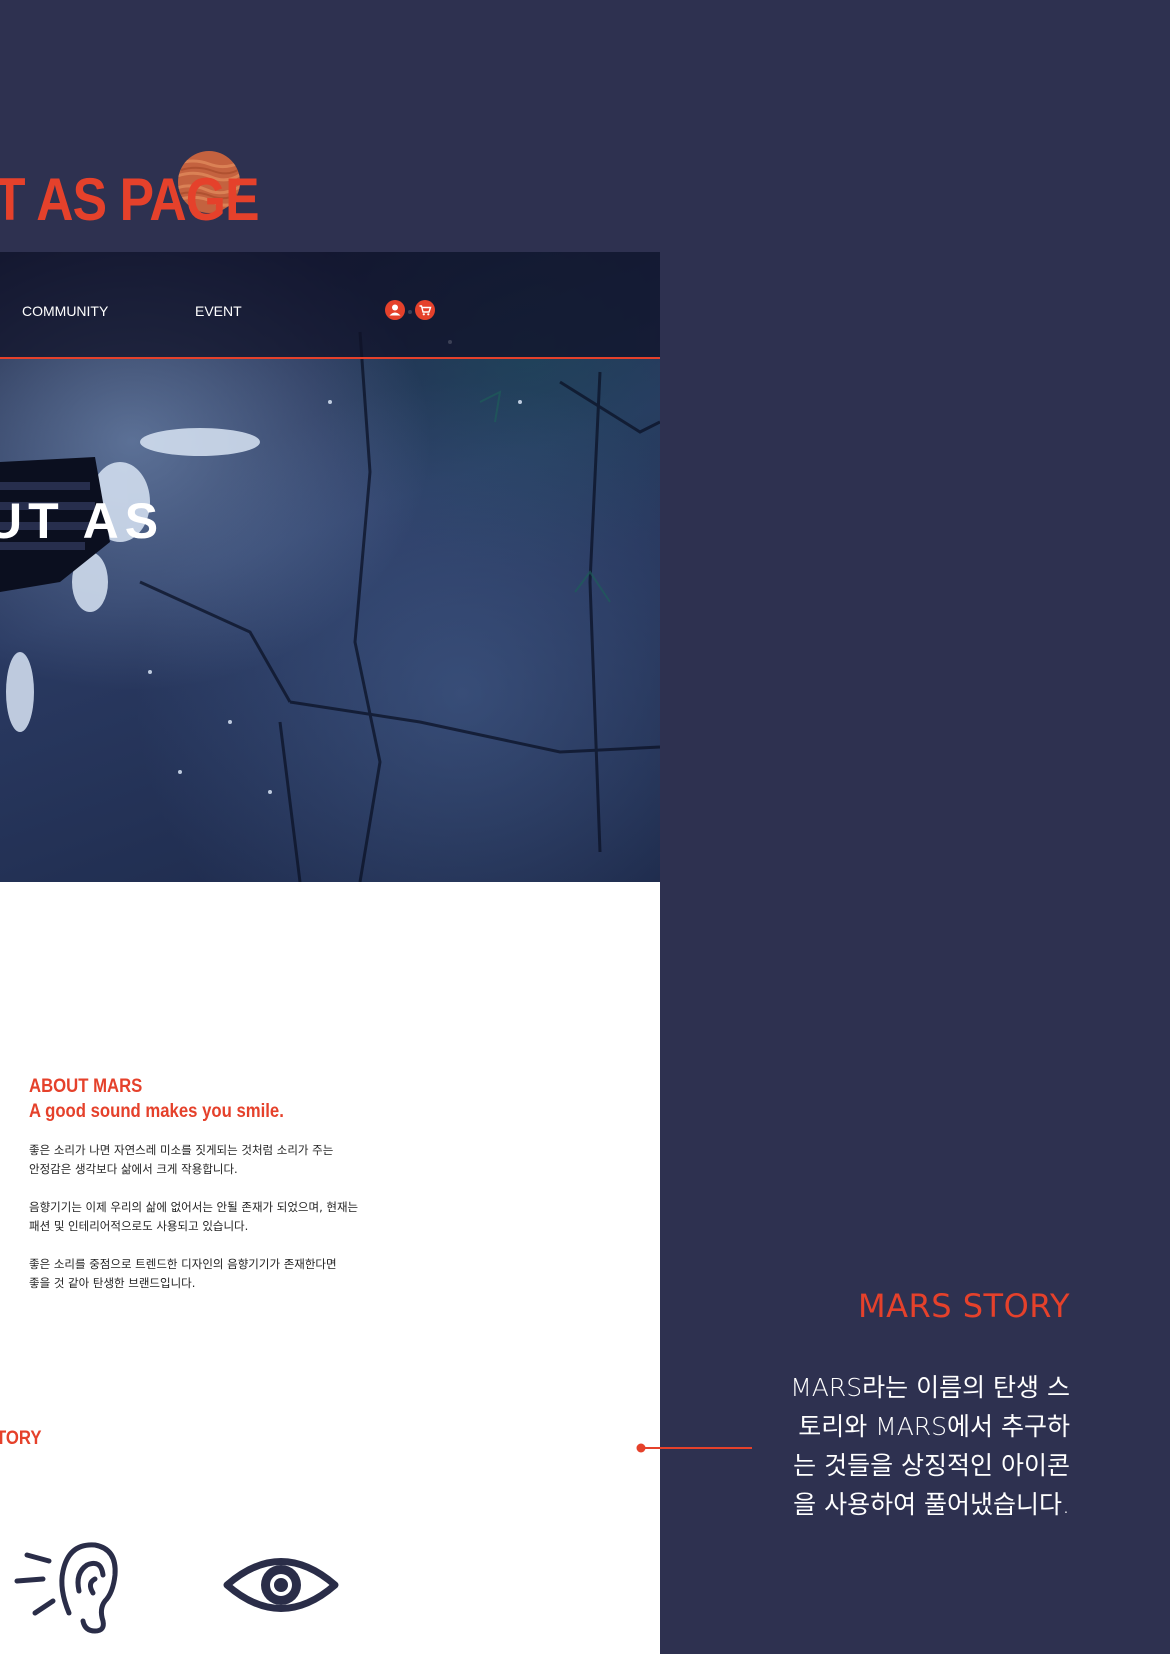 The height and width of the screenshot is (1654, 1170). What do you see at coordinates (183, 1264) in the screenshot?
I see `about-paragraph-line: 좋은 소리를 중점으로 트렌드한 디자인의 음향기기가 존재한다면` at bounding box center [183, 1264].